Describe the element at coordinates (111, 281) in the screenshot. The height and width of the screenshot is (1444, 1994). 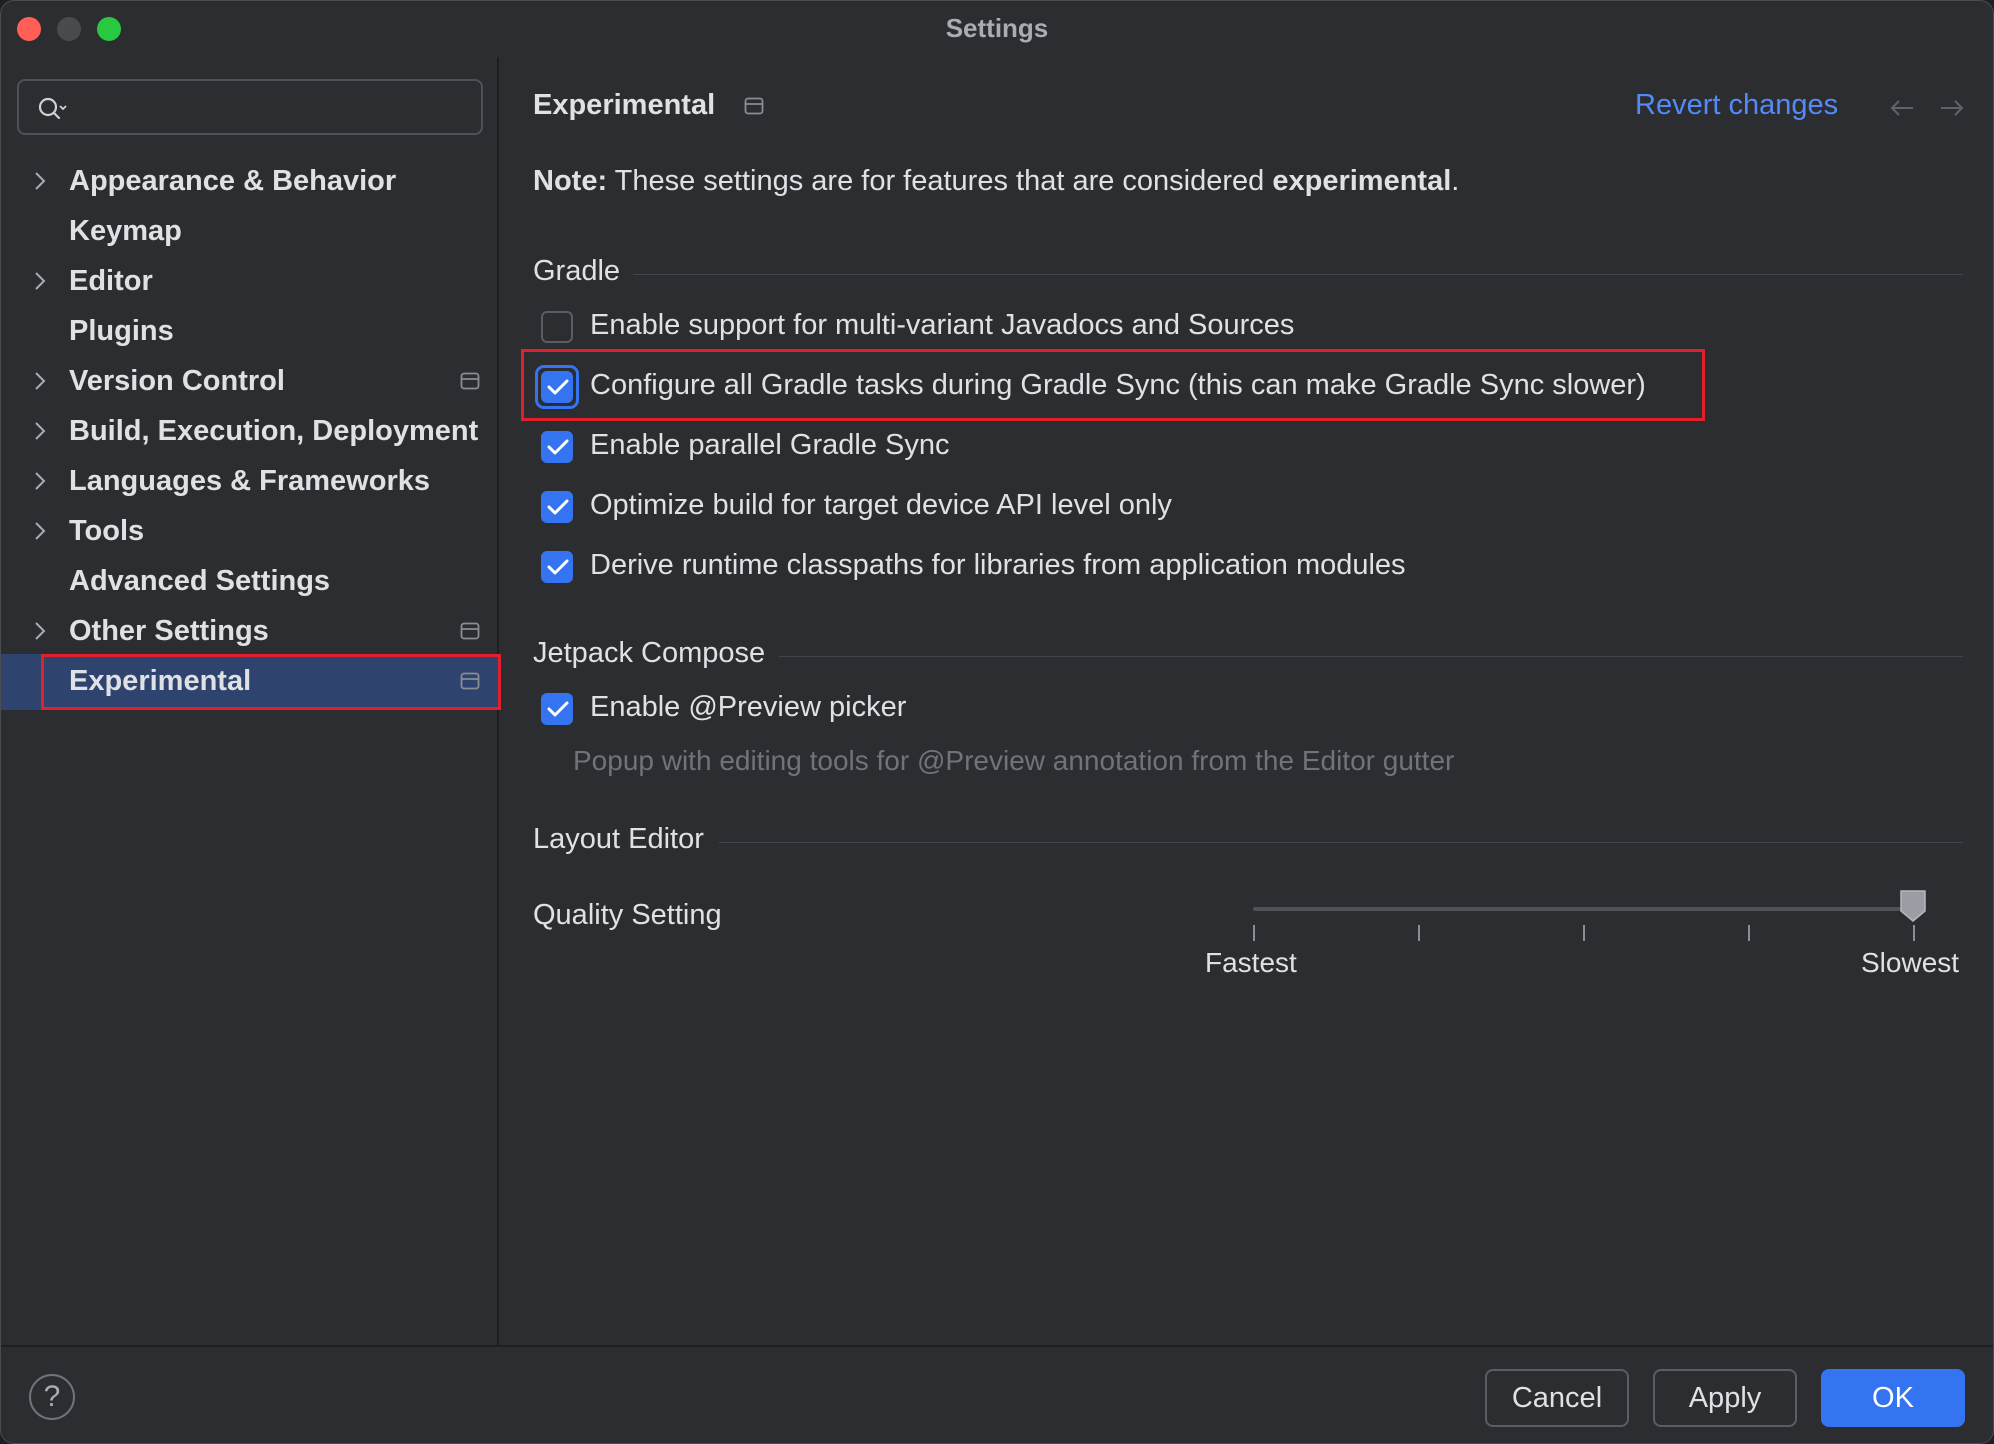
I see `sidebar-item-label: Editor` at that location.